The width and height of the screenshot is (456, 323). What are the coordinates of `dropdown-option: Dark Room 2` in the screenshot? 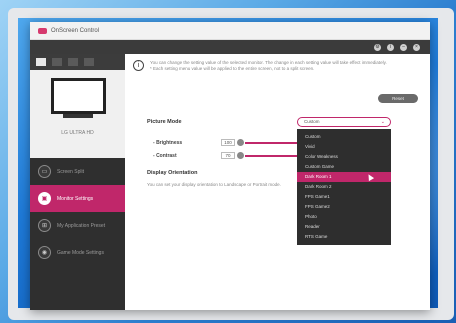 It's located at (344, 187).